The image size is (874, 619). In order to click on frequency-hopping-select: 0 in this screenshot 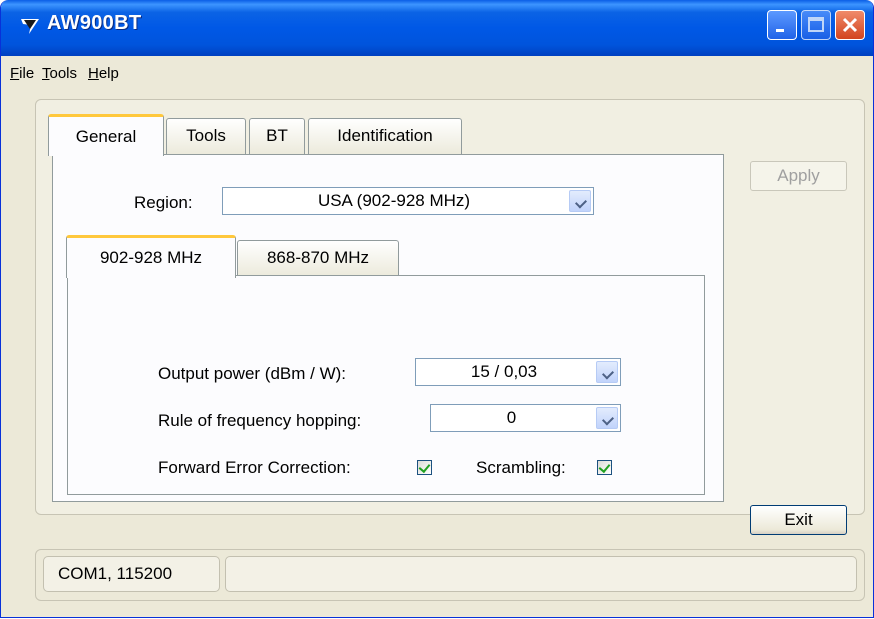, I will do `click(525, 418)`.